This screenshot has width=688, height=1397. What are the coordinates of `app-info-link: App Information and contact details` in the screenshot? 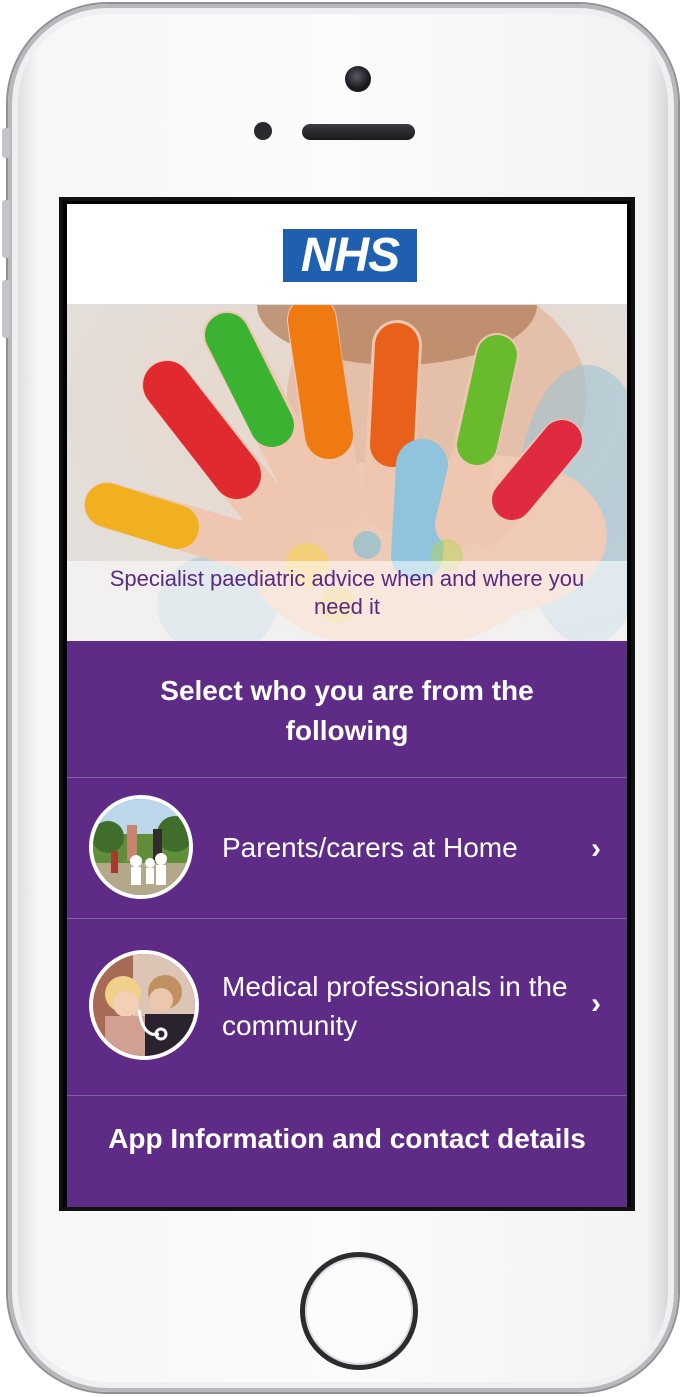 It's located at (347, 1139).